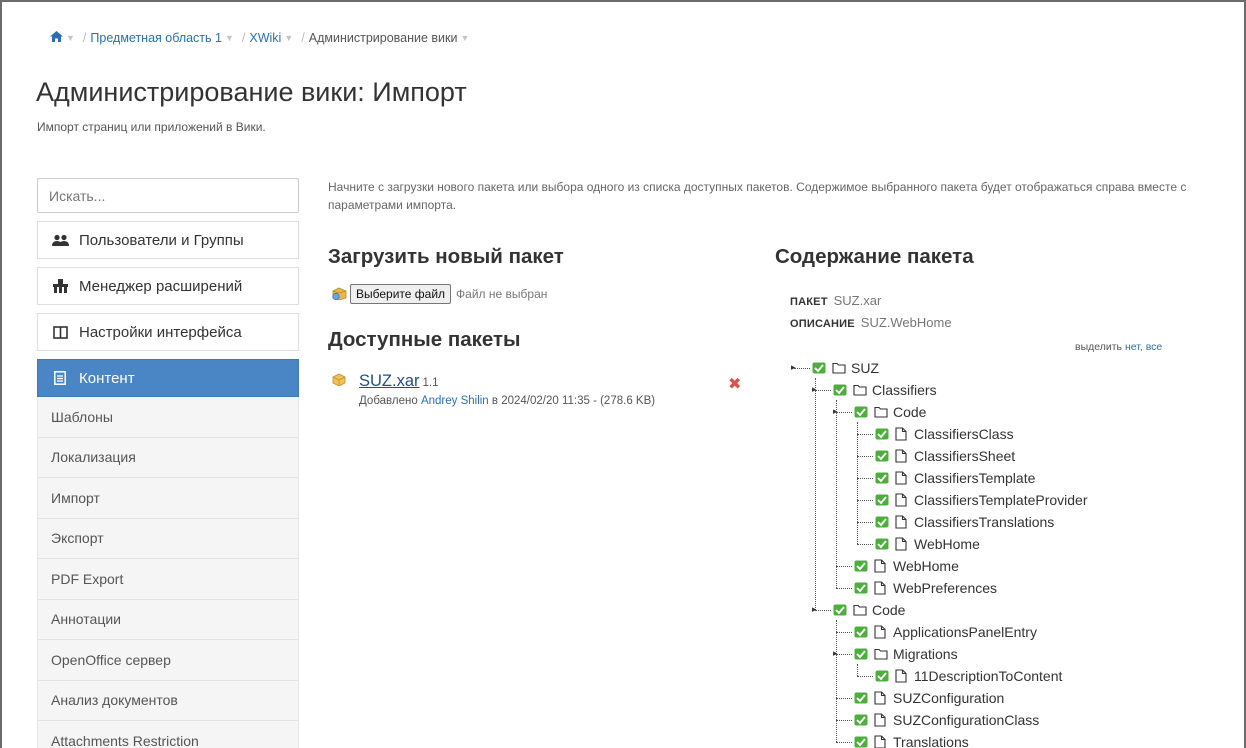  I want to click on tree-node-label: Migrations, so click(925, 654).